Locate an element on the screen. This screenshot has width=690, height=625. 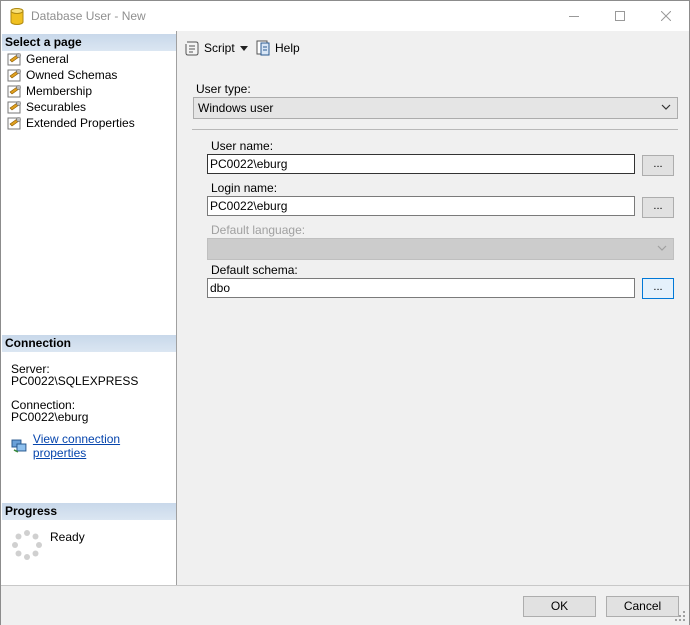
script-button: Script is located at coordinates (209, 48).